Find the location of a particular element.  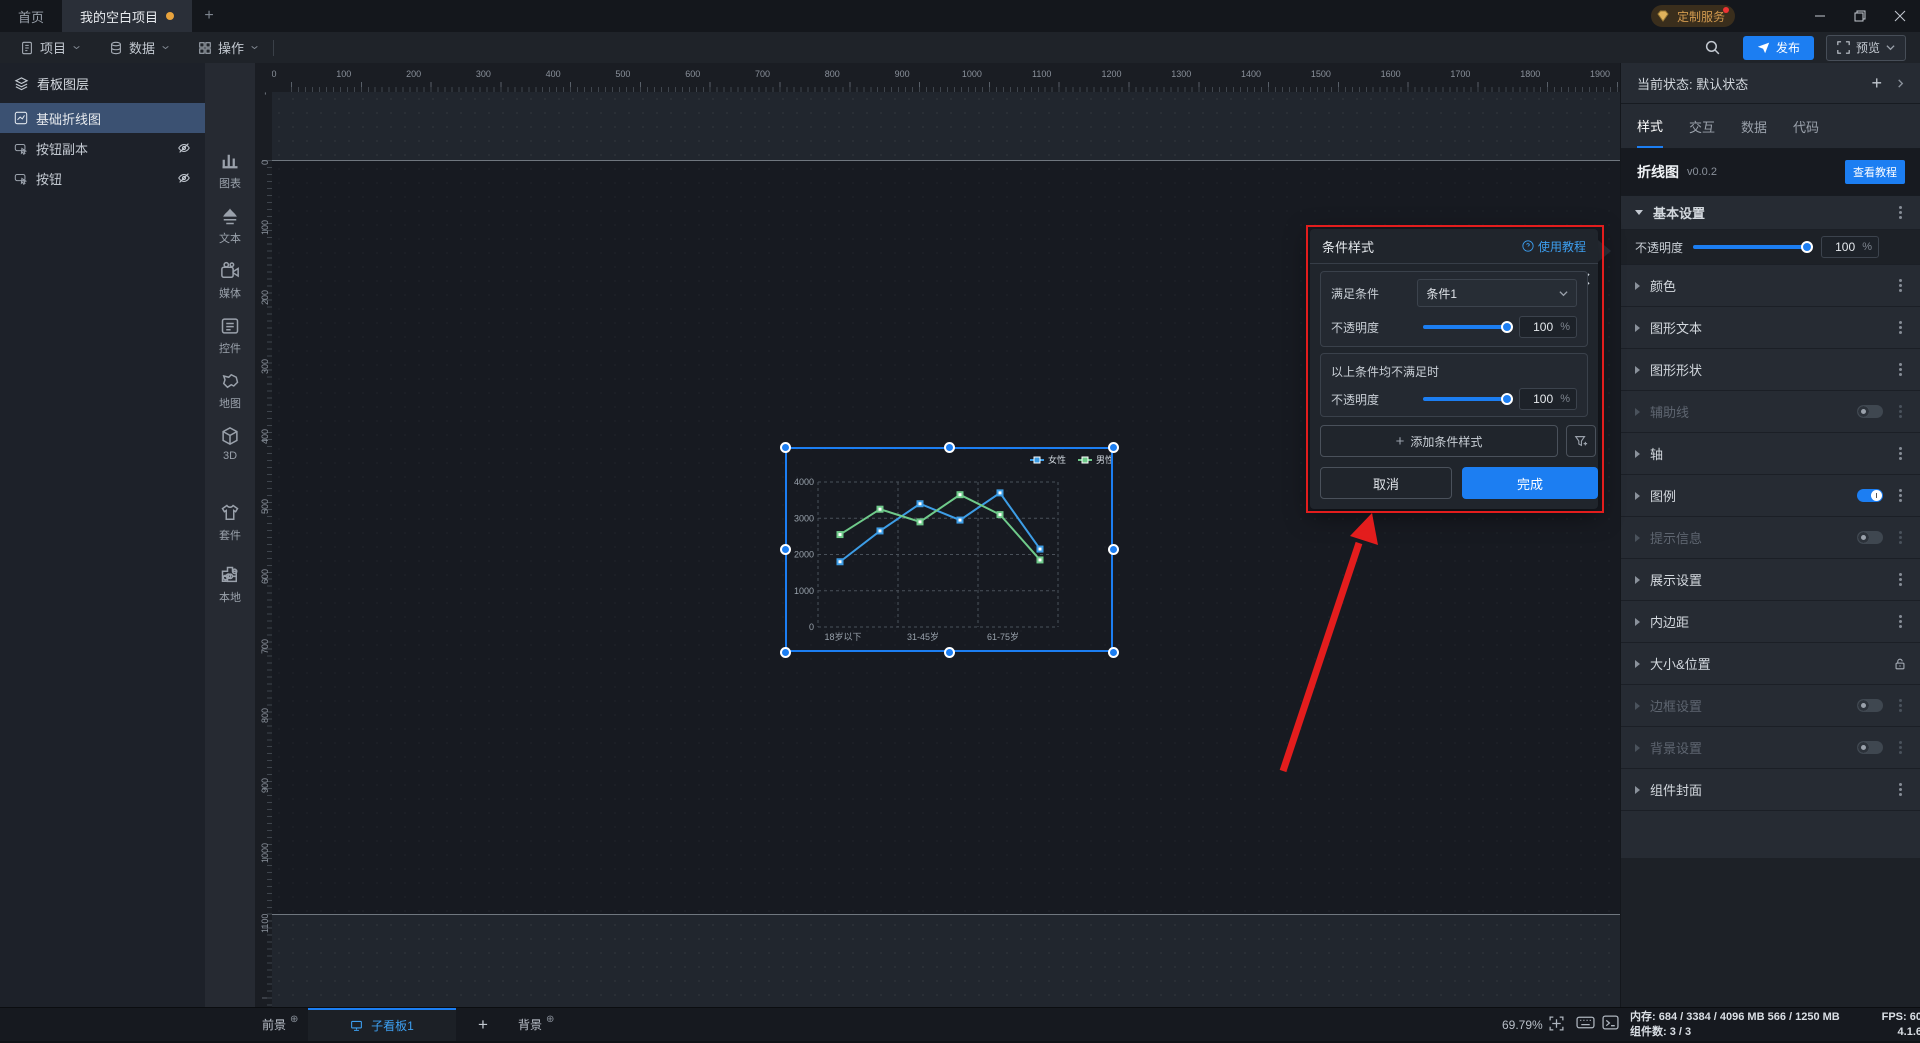

dock-item-本地: 本地 is located at coordinates (230, 585).